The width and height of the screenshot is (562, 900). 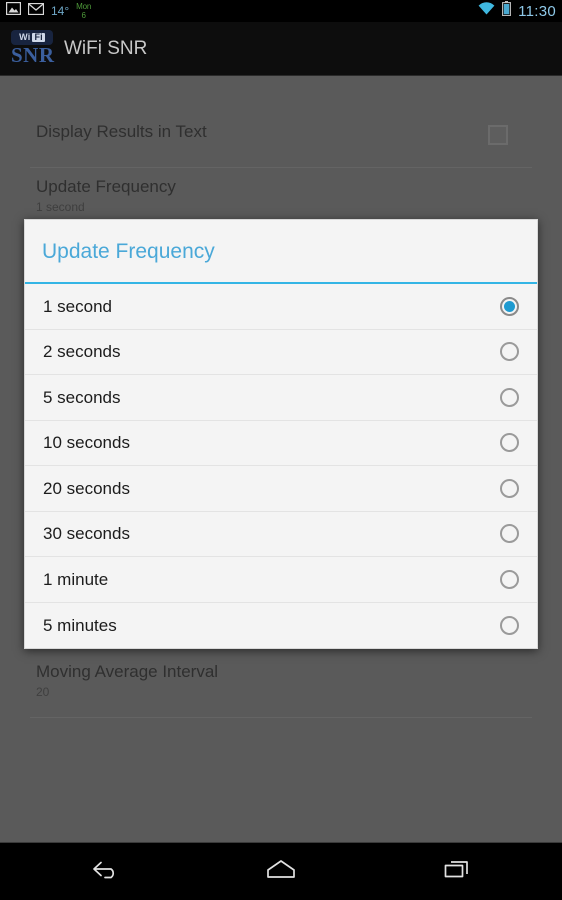 I want to click on date-indicator: Mon 6, so click(x=84, y=10).